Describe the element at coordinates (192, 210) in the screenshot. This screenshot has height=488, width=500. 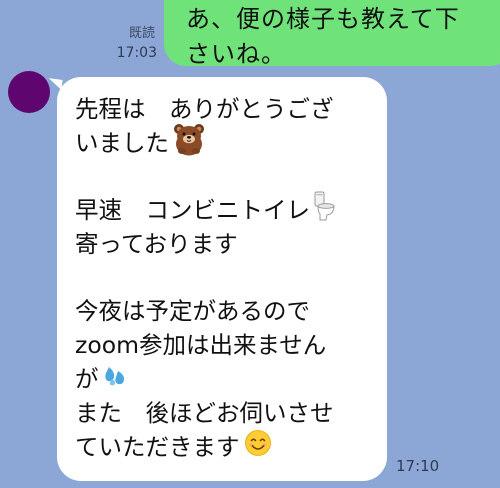
I see `received-message-line-text: 早速 コンビニトイレ` at that location.